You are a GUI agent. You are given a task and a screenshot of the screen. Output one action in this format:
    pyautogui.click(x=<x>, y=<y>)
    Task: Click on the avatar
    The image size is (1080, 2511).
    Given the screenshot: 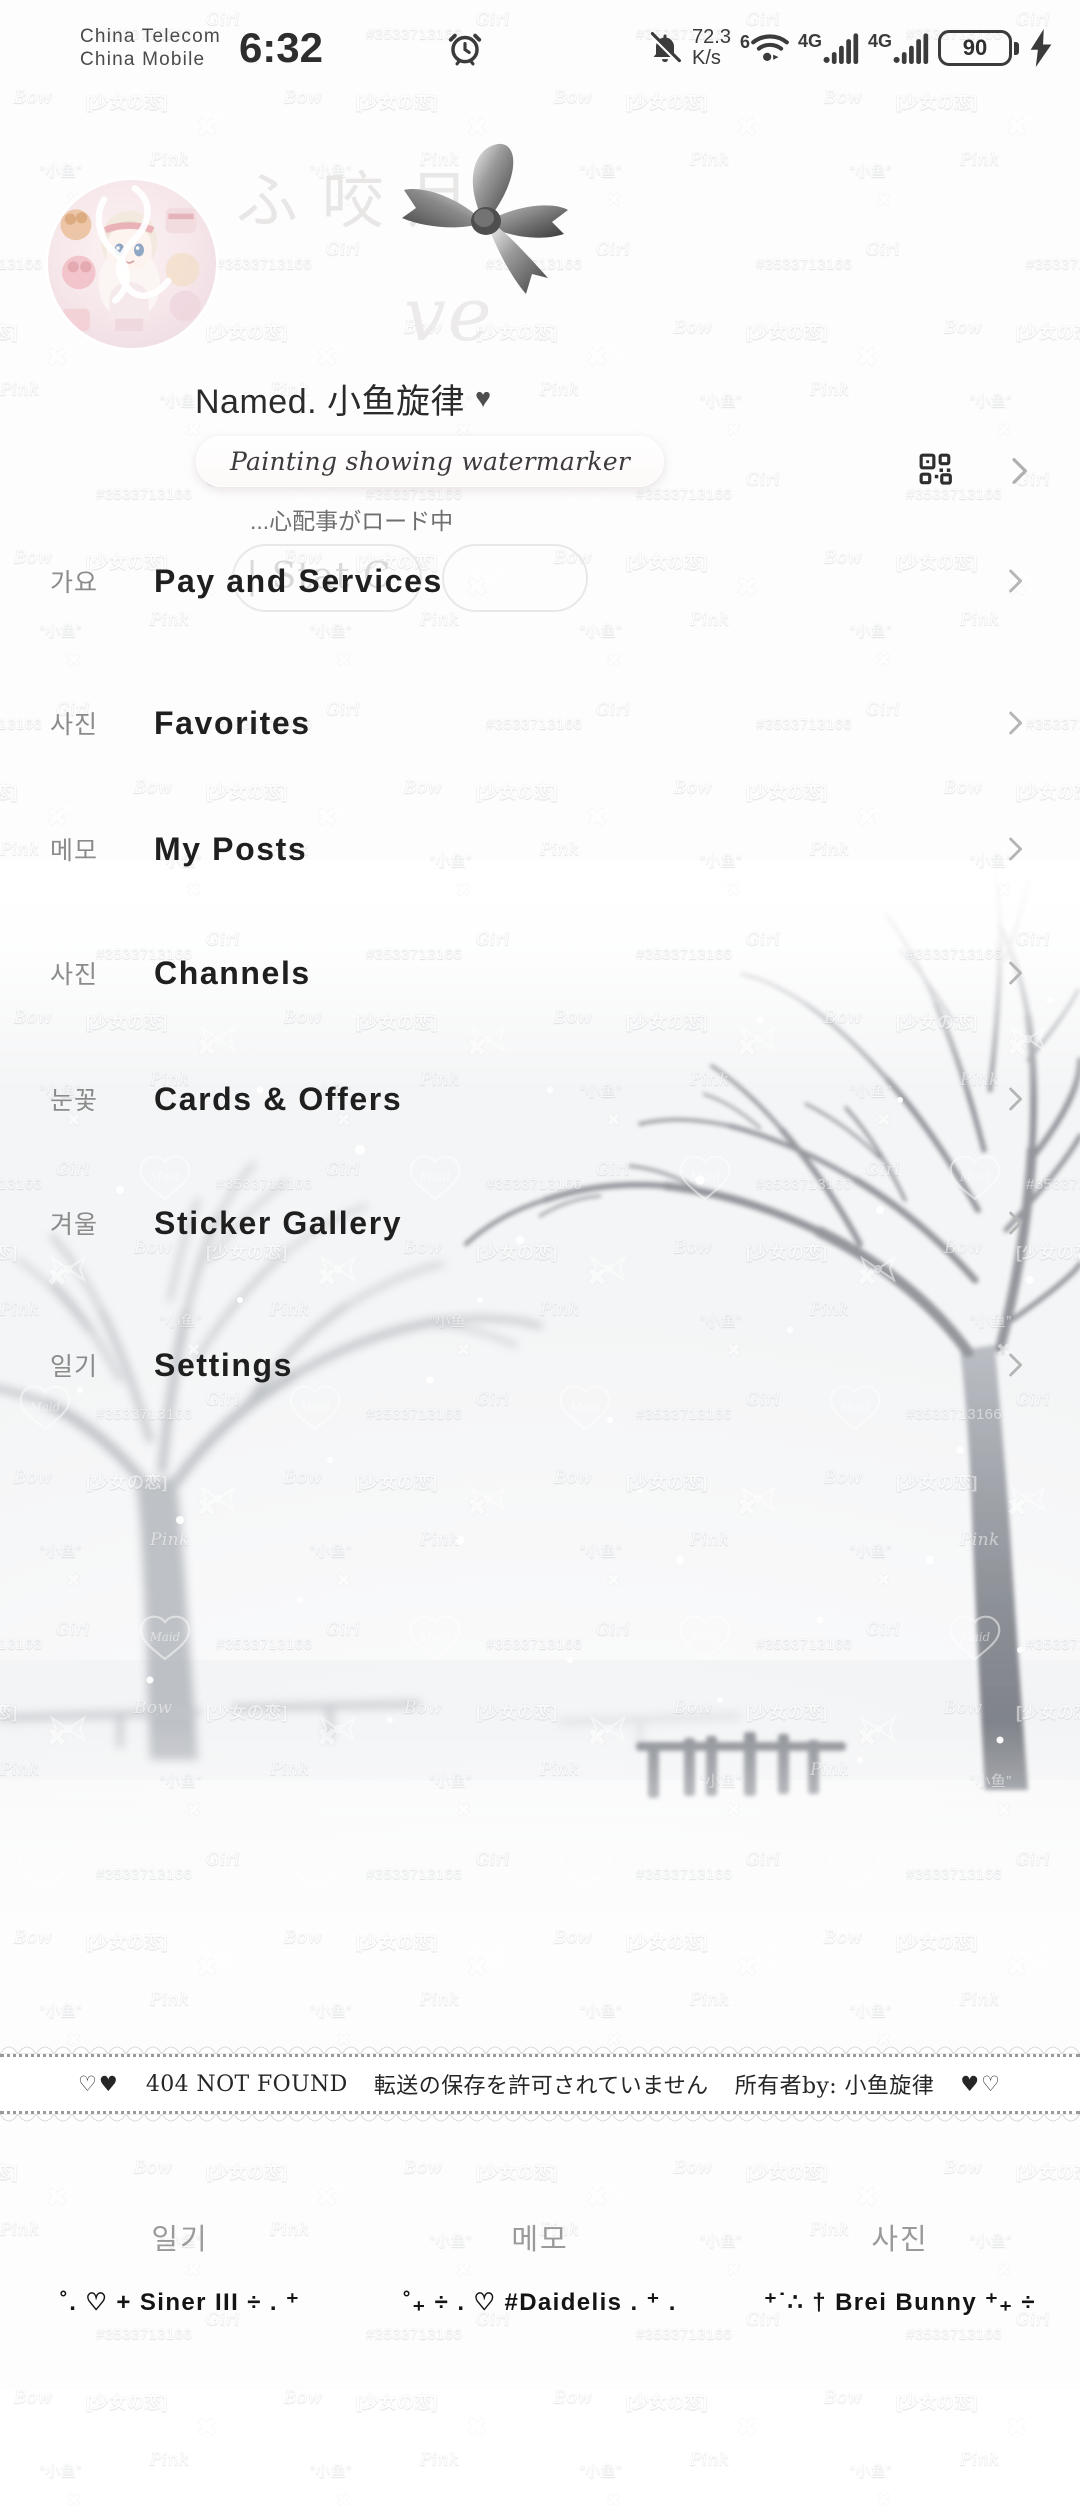 What is the action you would take?
    pyautogui.click(x=132, y=264)
    